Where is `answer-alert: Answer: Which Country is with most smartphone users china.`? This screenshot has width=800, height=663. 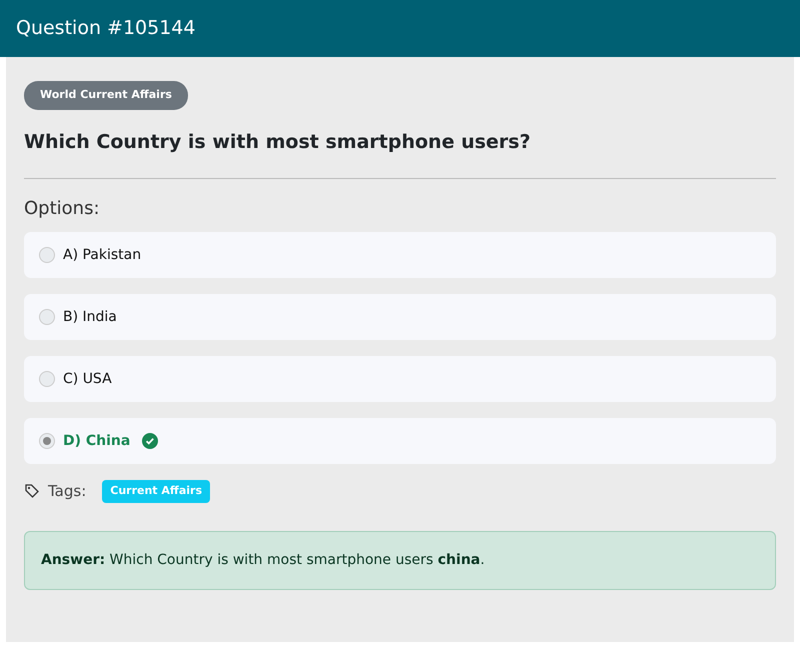 answer-alert: Answer: Which Country is with most smartphone users china. is located at coordinates (400, 560).